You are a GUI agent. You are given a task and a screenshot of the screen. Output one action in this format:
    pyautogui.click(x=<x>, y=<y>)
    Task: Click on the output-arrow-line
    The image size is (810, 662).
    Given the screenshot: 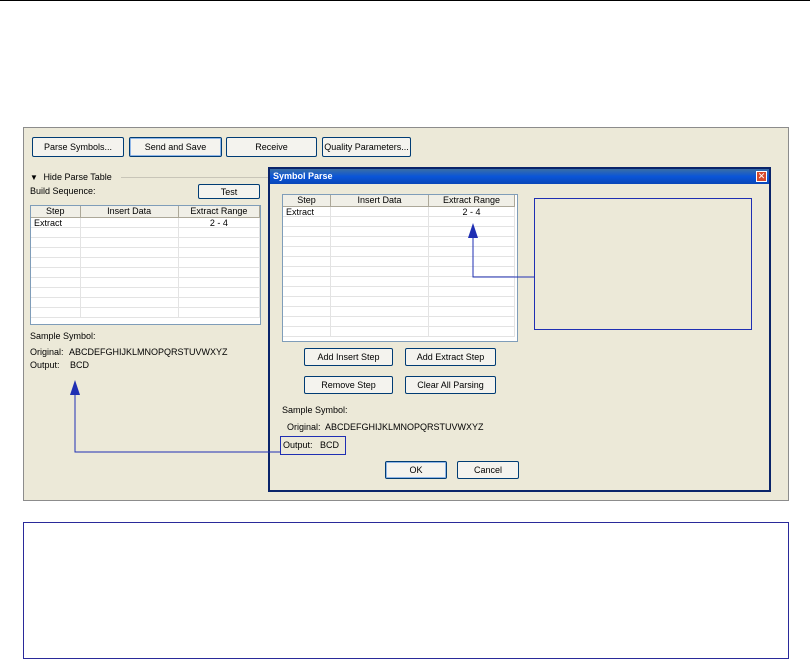 What is the action you would take?
    pyautogui.click(x=177, y=422)
    